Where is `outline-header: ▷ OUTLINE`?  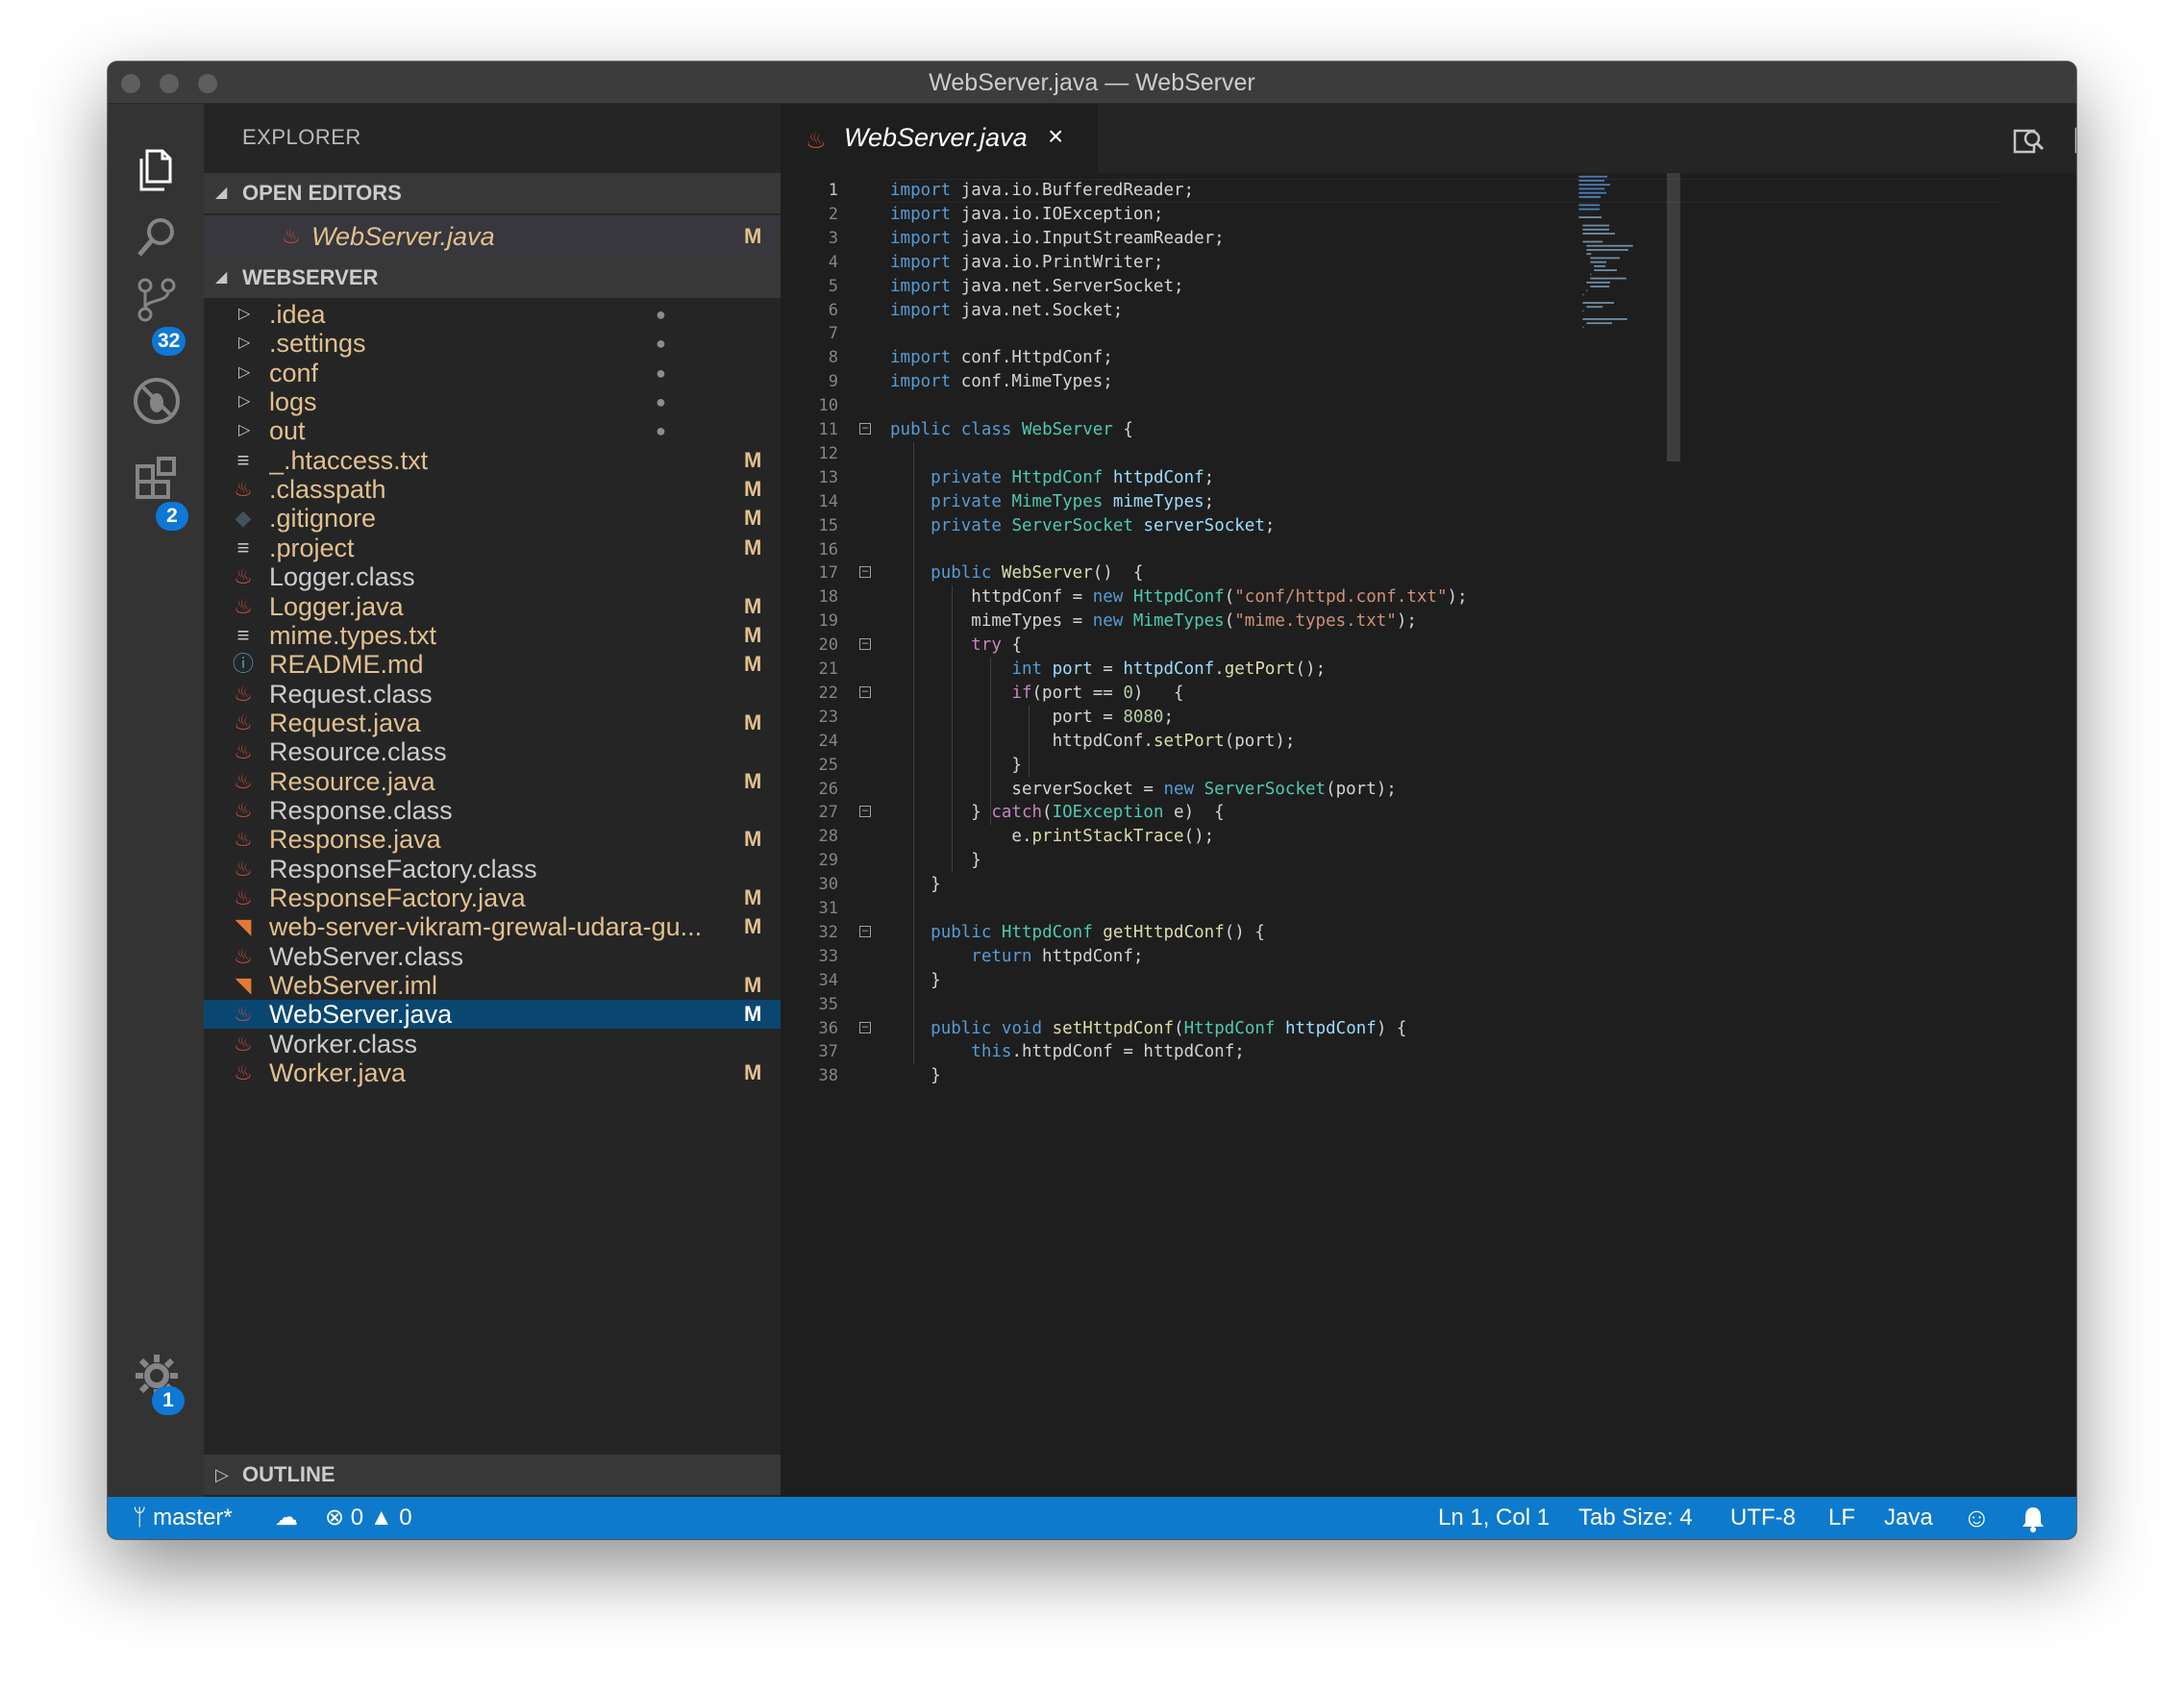 outline-header: ▷ OUTLINE is located at coordinates (492, 1475).